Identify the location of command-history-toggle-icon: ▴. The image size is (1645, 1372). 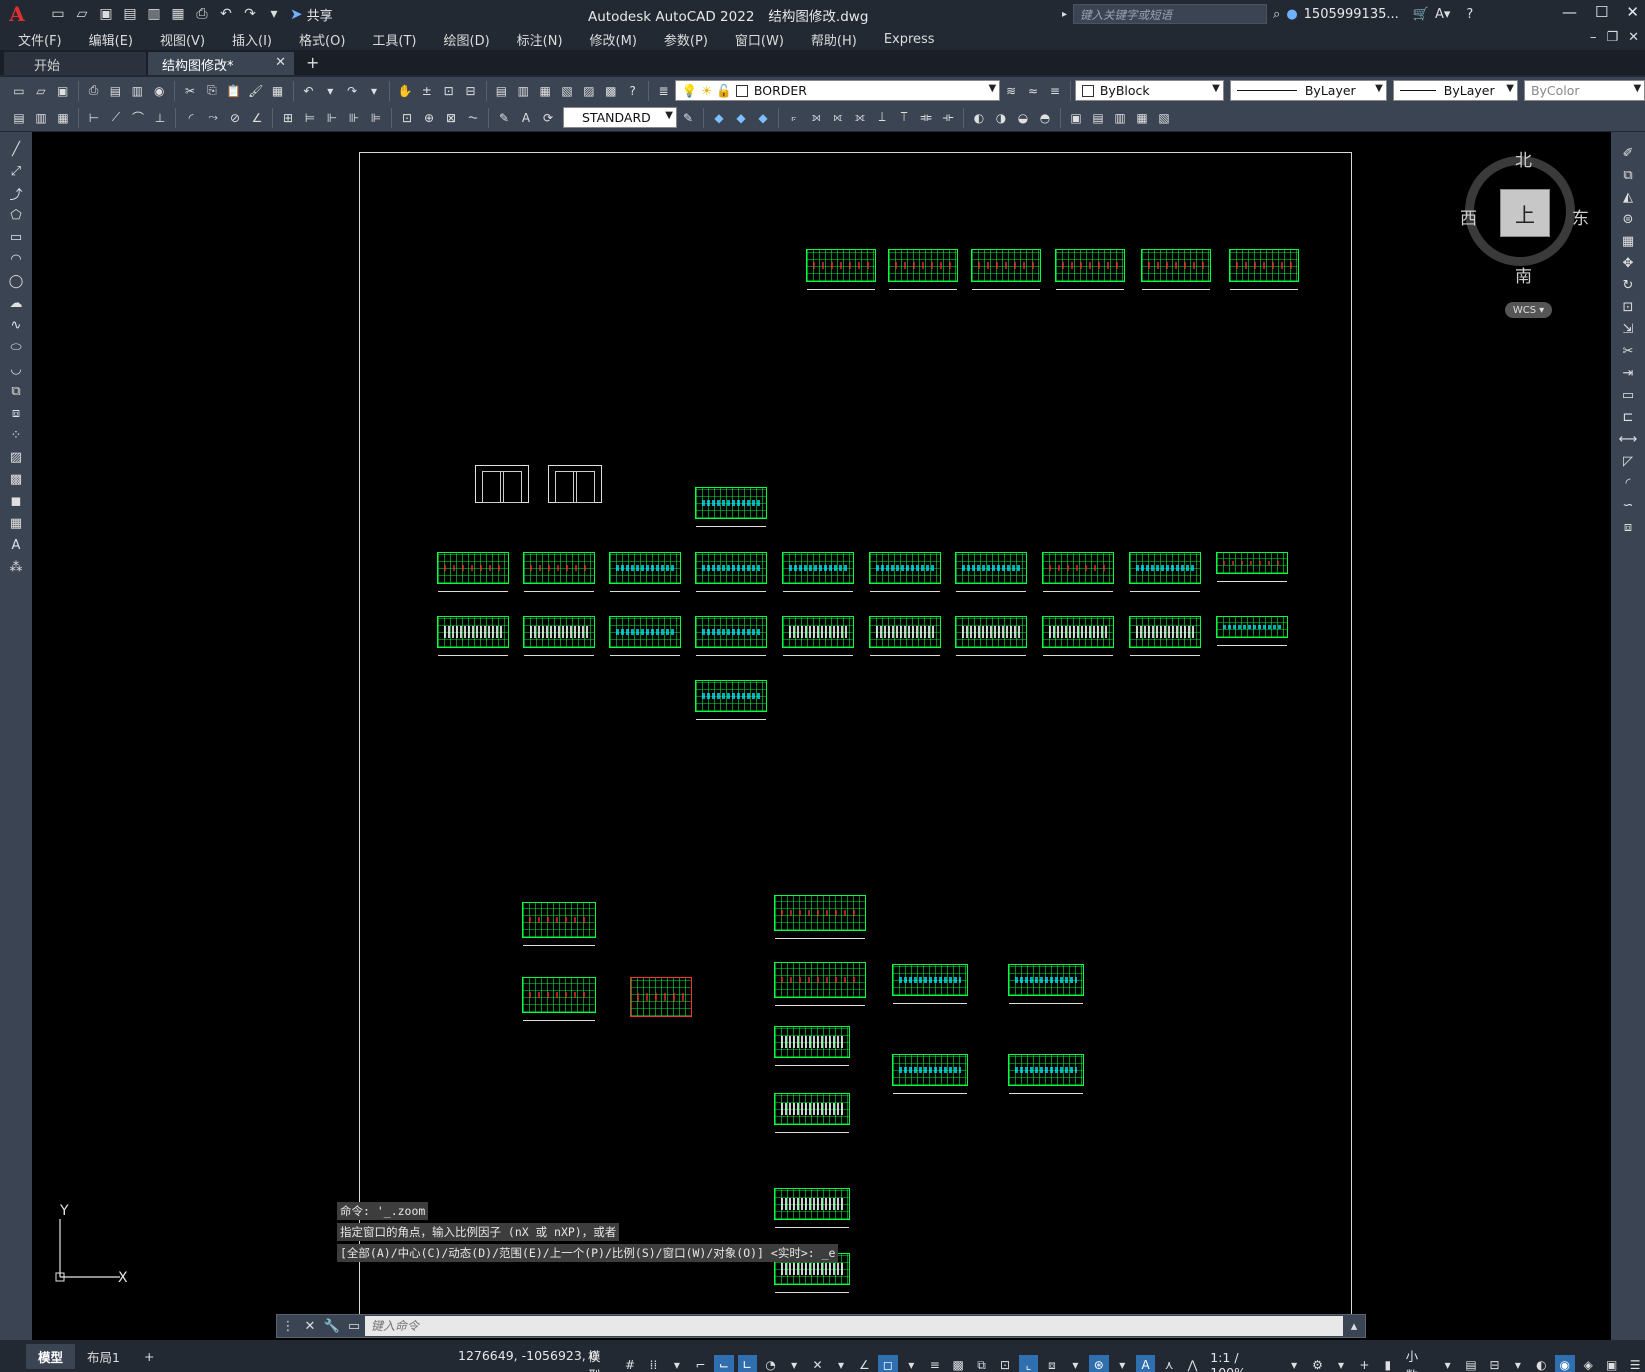
(1354, 1326).